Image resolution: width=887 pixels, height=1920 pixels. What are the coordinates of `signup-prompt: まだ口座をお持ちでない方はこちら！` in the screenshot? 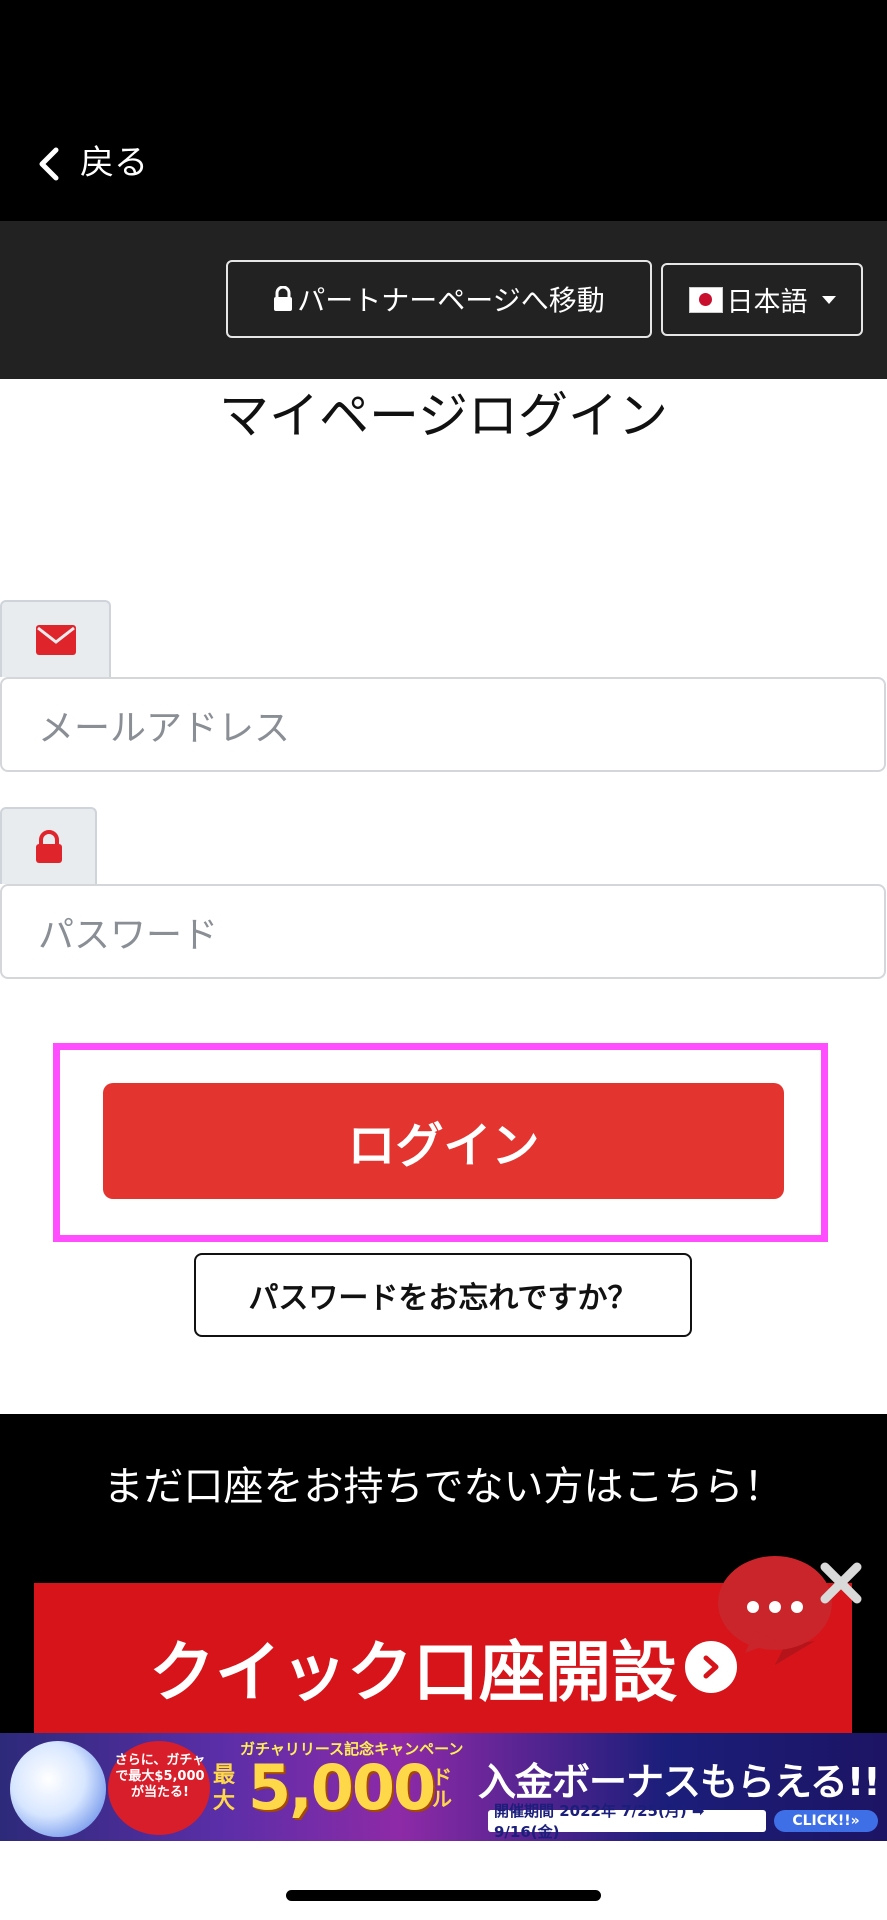 It's located at (443, 1487).